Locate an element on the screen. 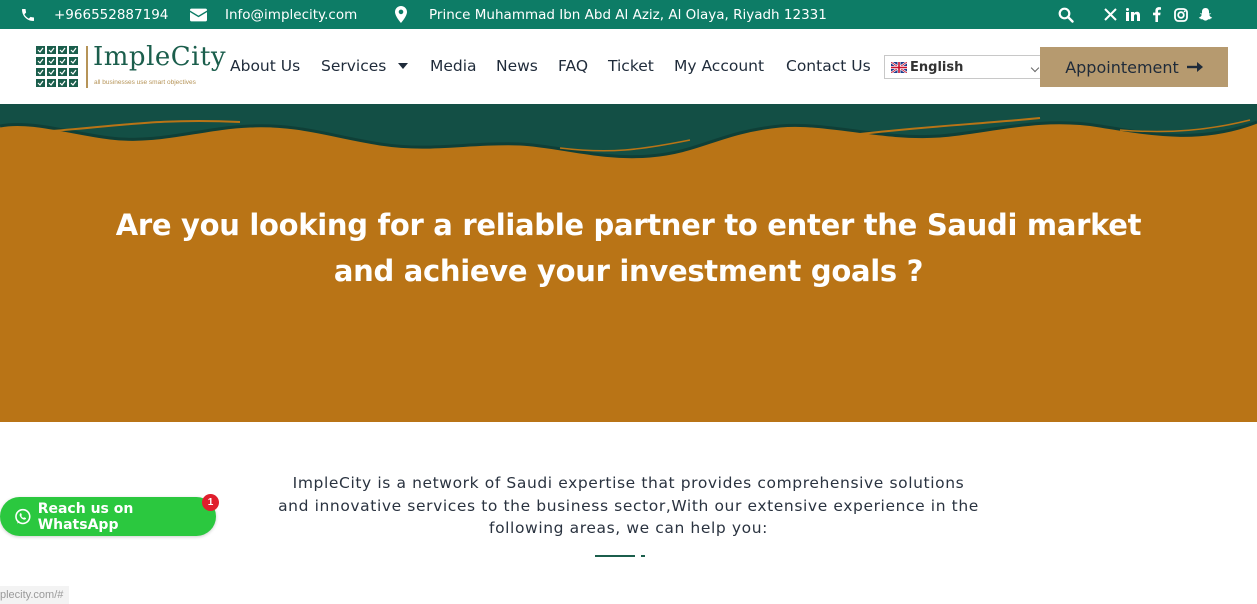 Image resolution: width=1257 pixels, height=604 pixels. phone-number: +966552887194 is located at coordinates (111, 14).